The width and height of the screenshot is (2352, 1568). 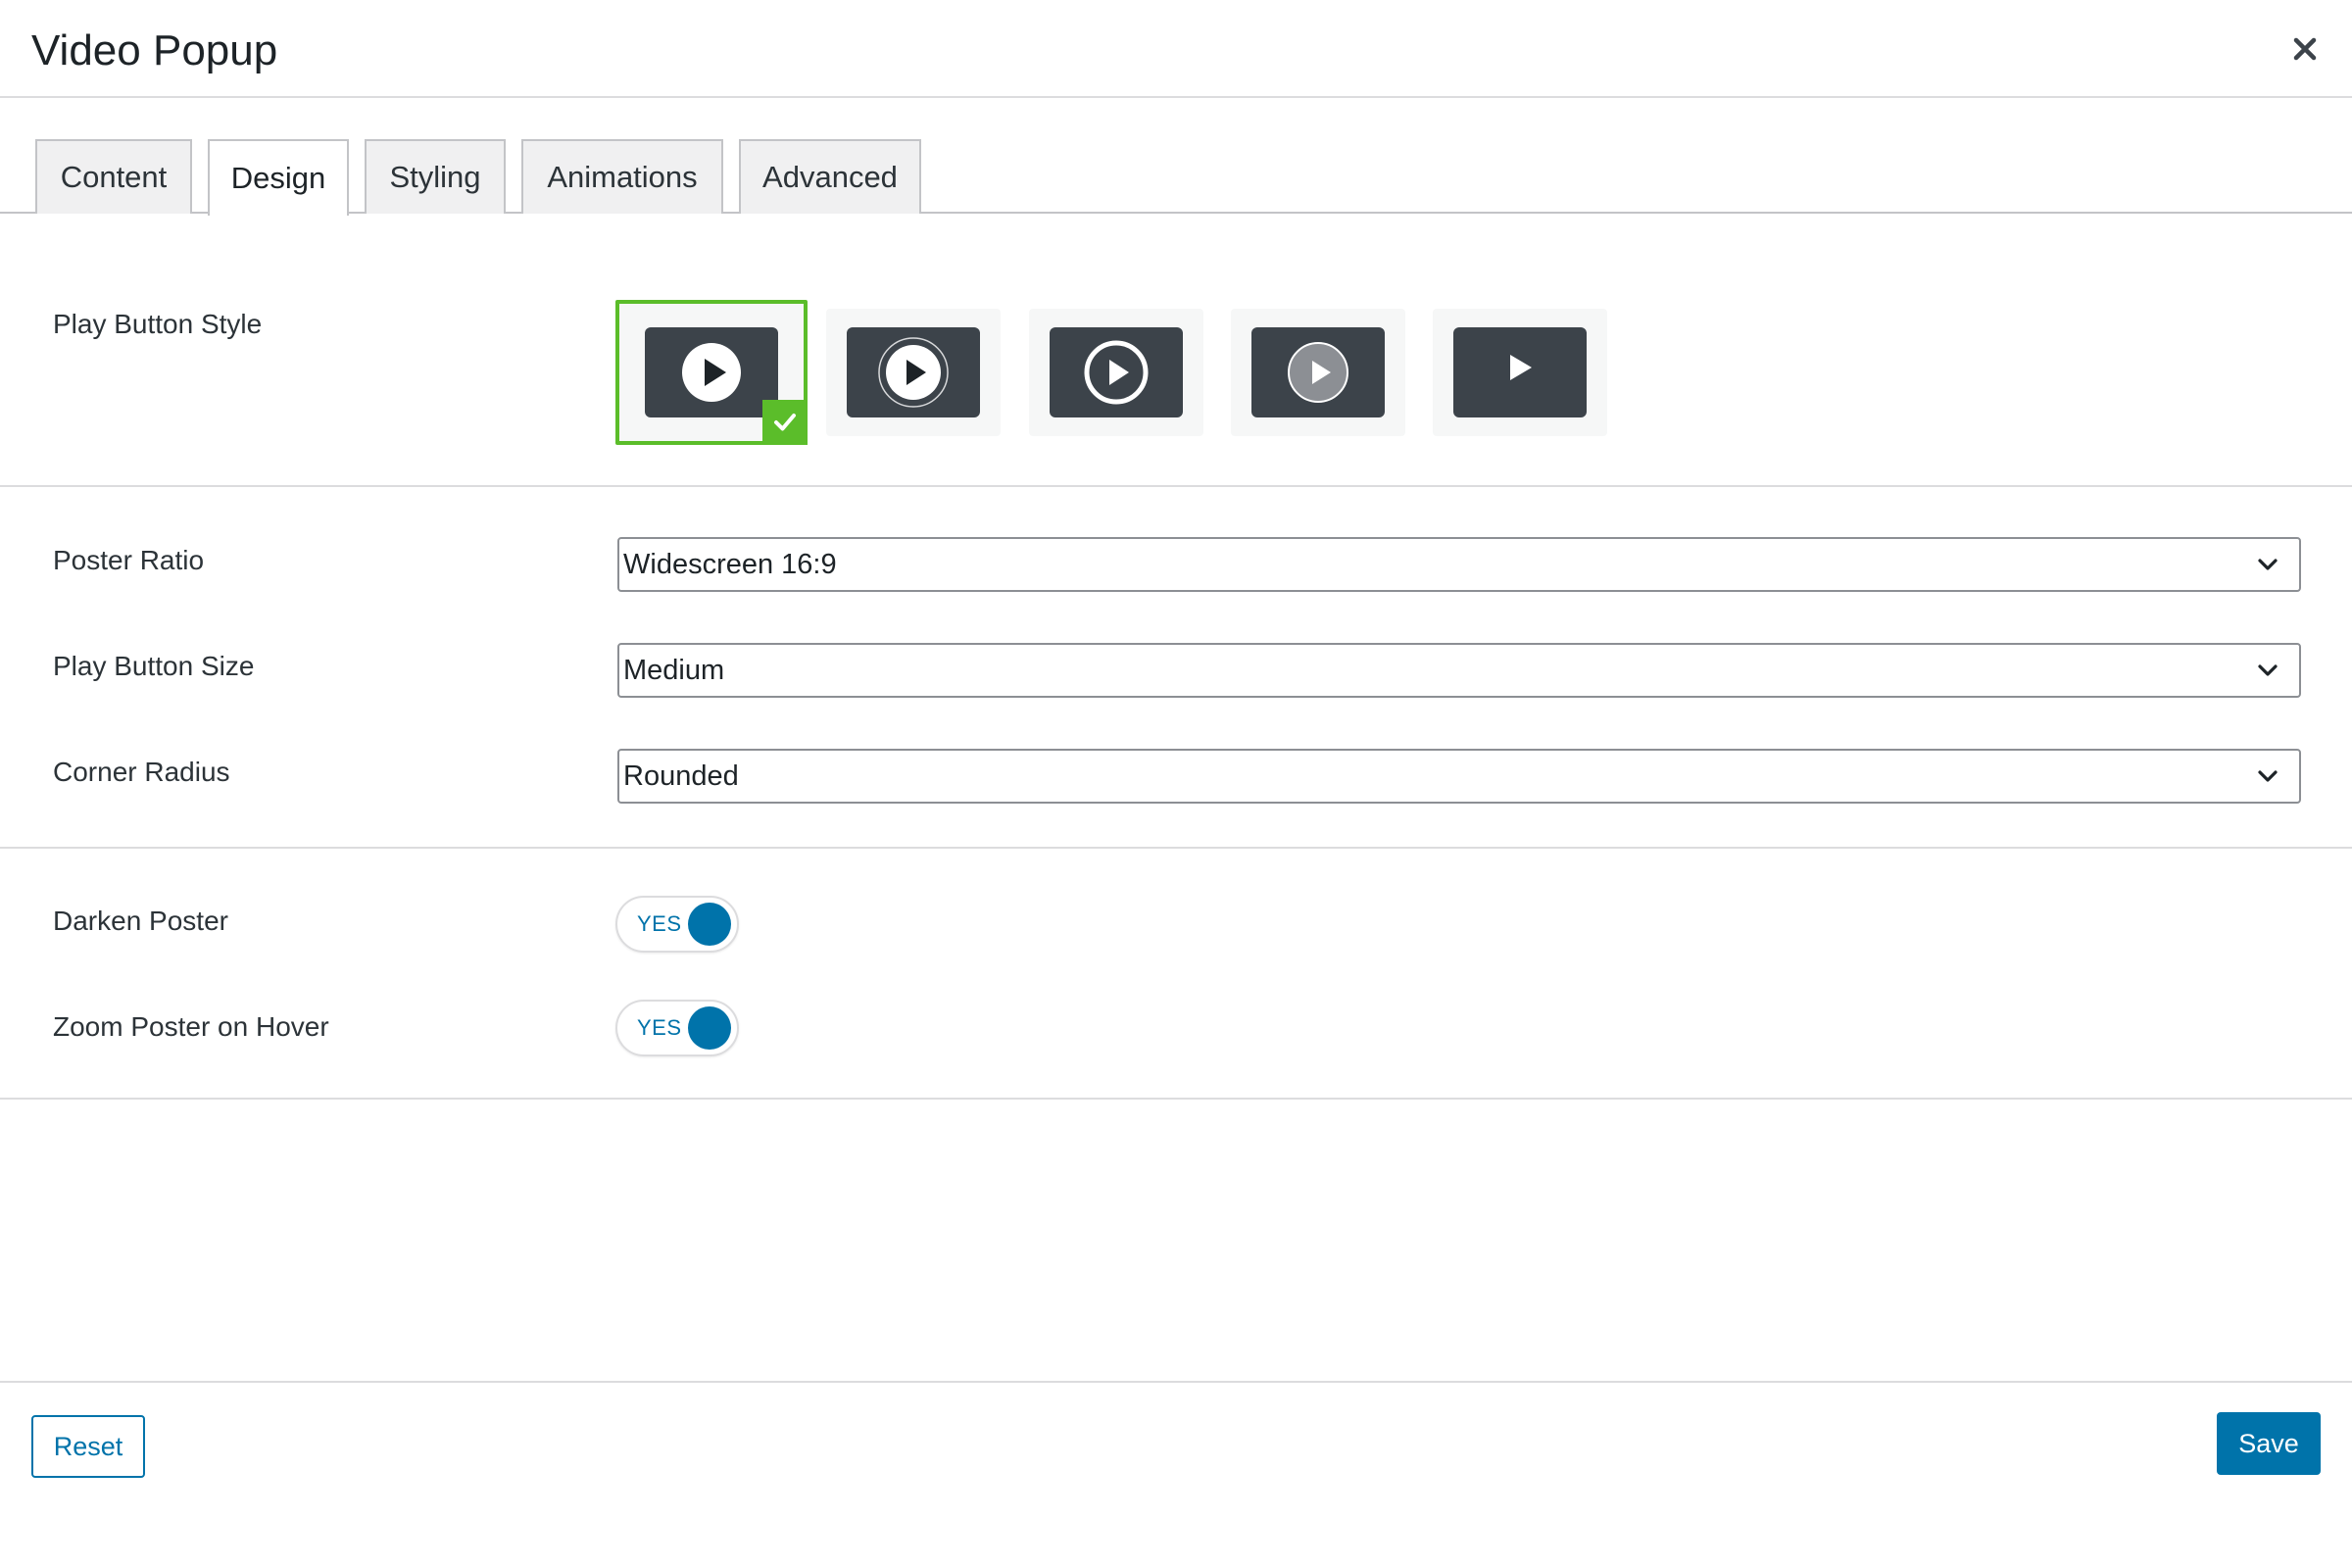 What do you see at coordinates (1459, 671) in the screenshot?
I see `play-button-size-select: Medium` at bounding box center [1459, 671].